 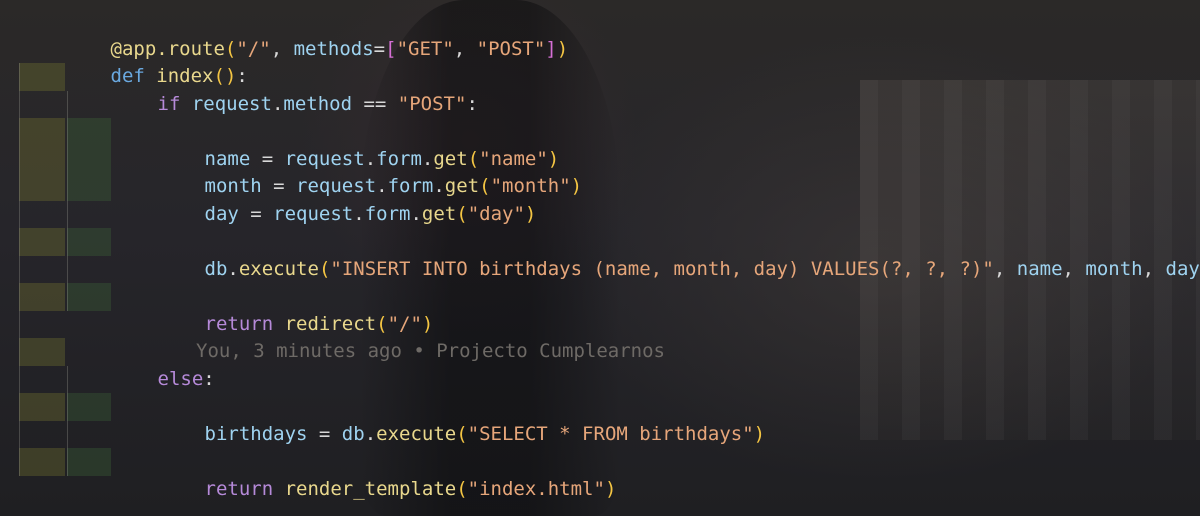 What do you see at coordinates (600, 34) in the screenshot?
I see `code-line: @app.route("/", methods=["GET", "POST"])` at bounding box center [600, 34].